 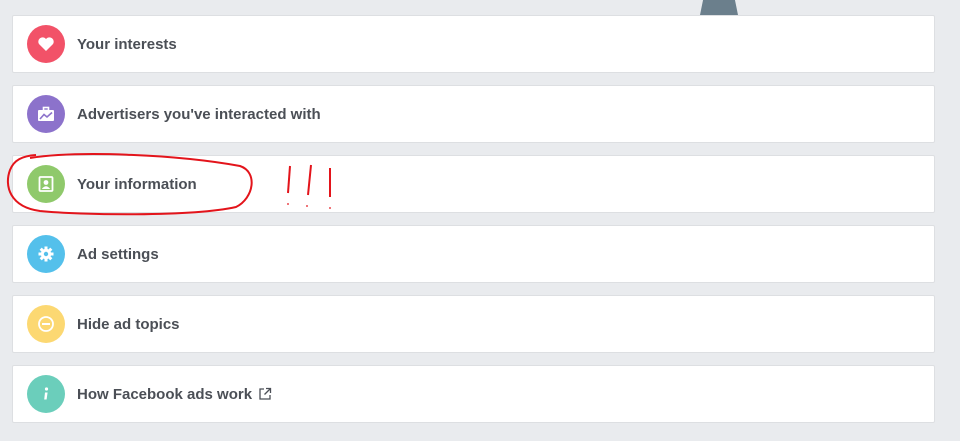 What do you see at coordinates (118, 254) in the screenshot?
I see `row-label: Ad settings` at bounding box center [118, 254].